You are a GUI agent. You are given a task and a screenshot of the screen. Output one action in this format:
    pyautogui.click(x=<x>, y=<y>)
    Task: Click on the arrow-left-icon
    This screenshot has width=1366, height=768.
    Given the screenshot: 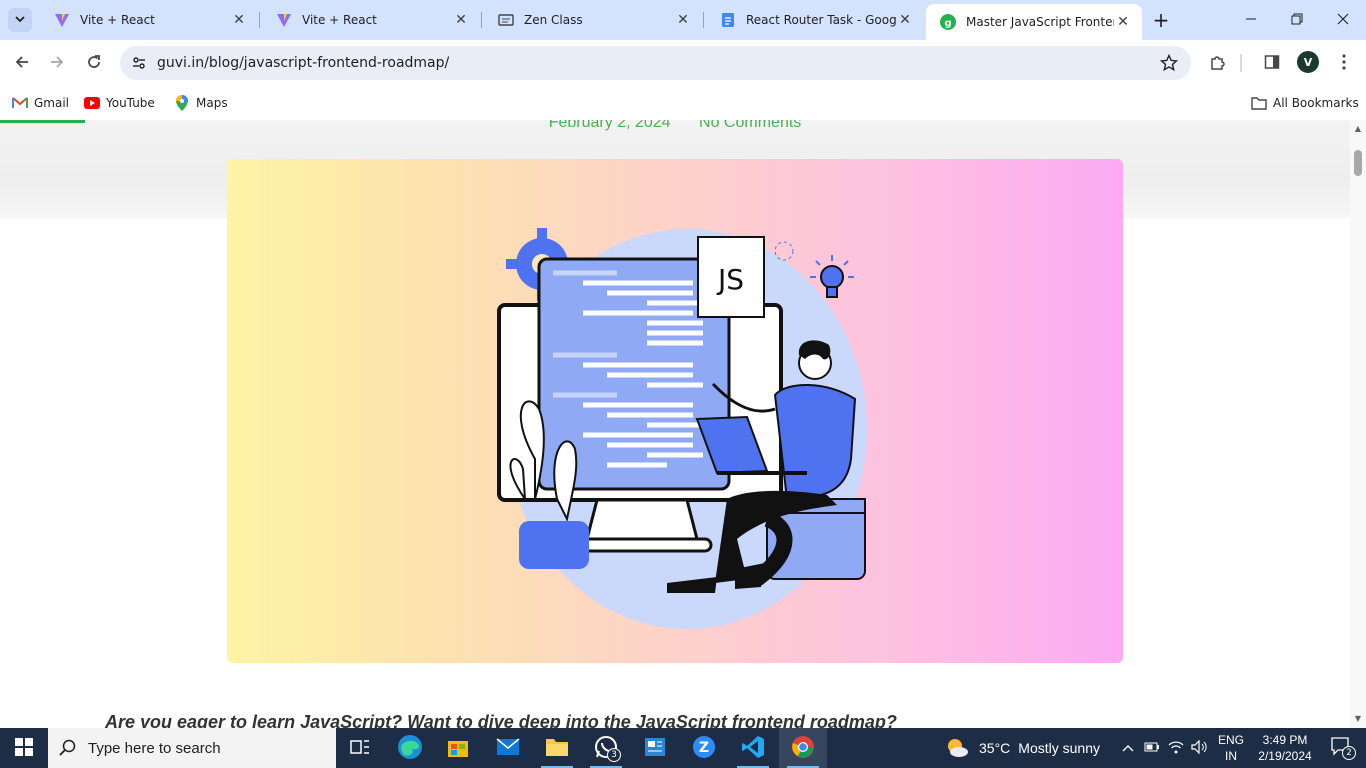 What is the action you would take?
    pyautogui.click(x=22, y=63)
    